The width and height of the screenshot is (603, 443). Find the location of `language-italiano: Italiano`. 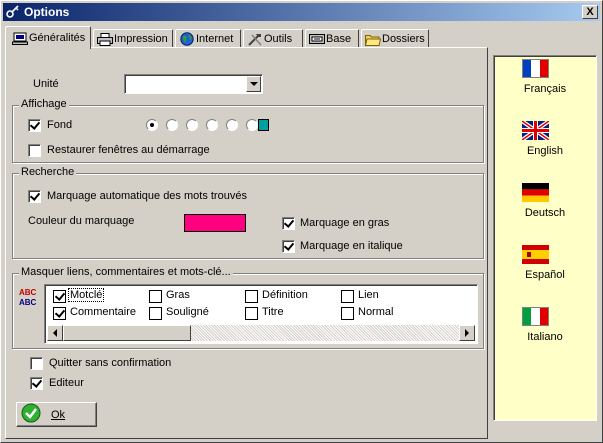

language-italiano: Italiano is located at coordinates (545, 327).